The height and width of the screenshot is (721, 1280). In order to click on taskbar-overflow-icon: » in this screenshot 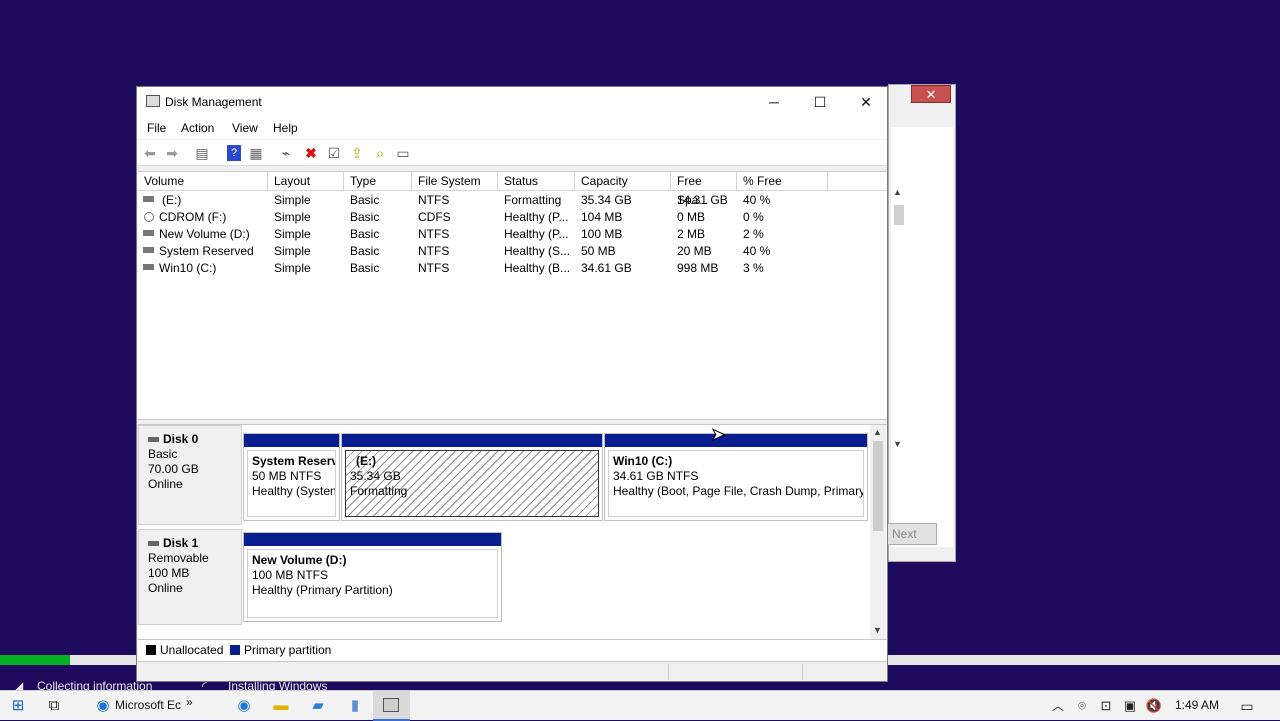, I will do `click(189, 702)`.